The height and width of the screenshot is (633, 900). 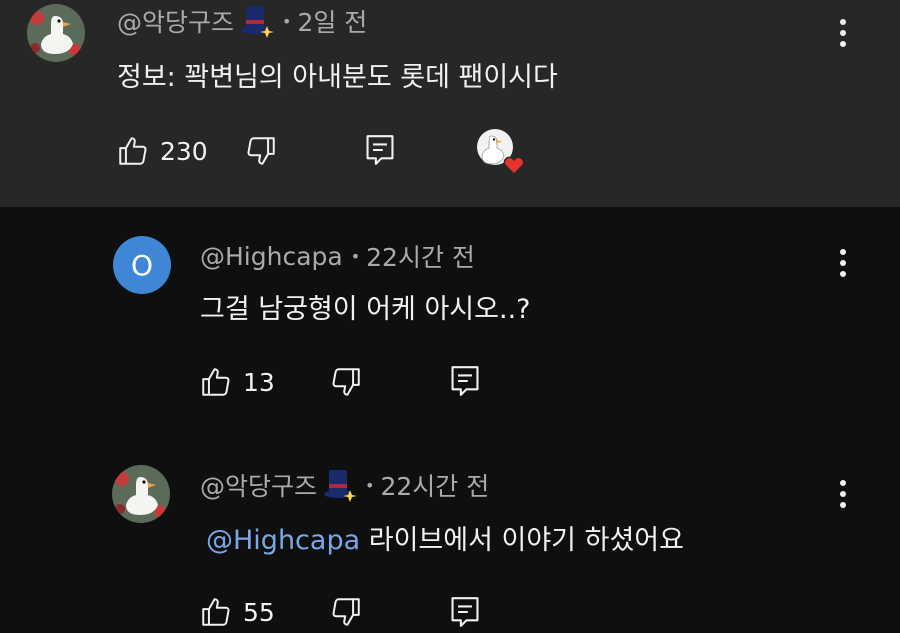 I want to click on avatar-letter: O, so click(x=142, y=265).